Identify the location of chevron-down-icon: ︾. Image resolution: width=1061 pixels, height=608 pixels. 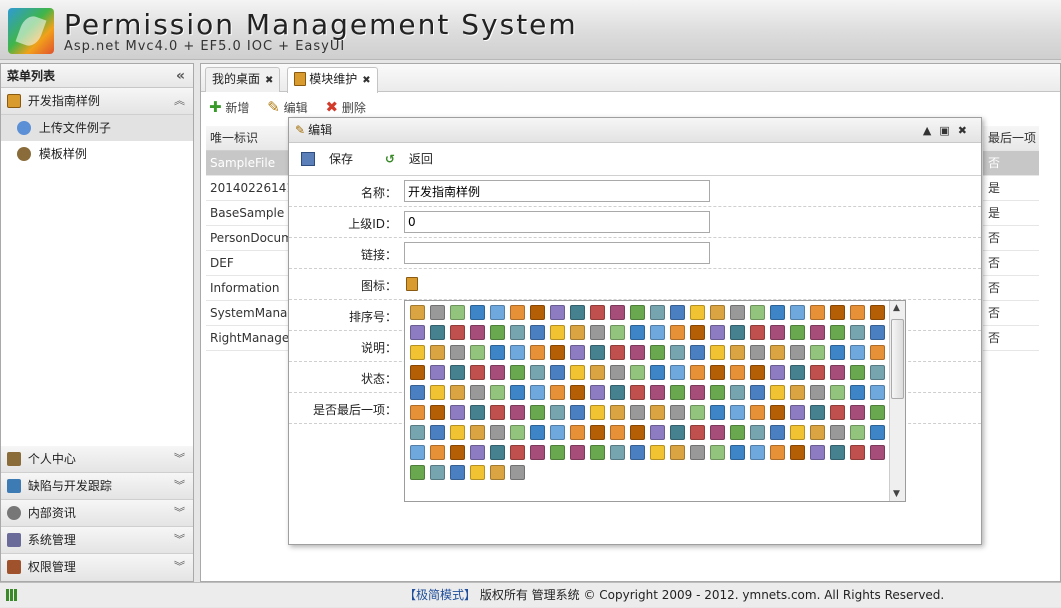
(179, 459).